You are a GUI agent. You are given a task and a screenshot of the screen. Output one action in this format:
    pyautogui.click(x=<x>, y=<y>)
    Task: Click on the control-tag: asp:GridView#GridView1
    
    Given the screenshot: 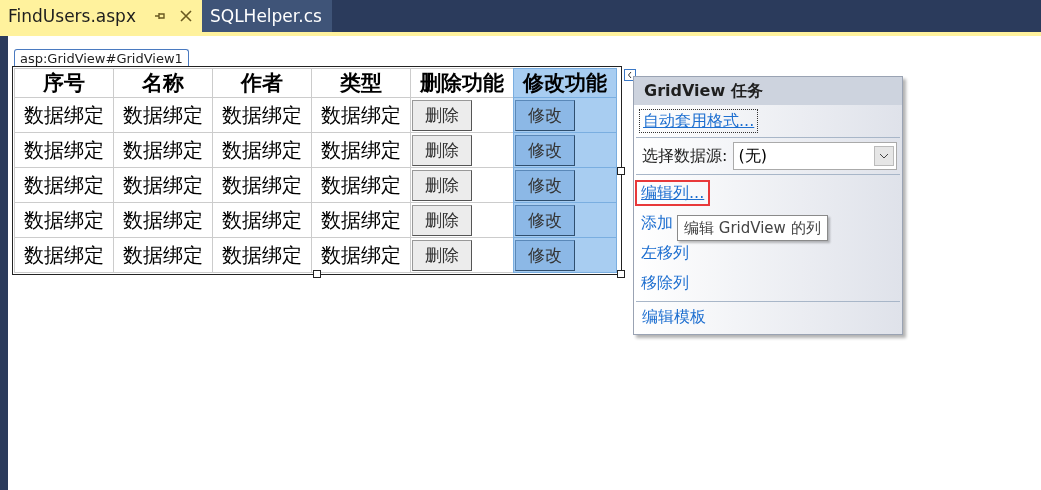 What is the action you would take?
    pyautogui.click(x=101, y=58)
    